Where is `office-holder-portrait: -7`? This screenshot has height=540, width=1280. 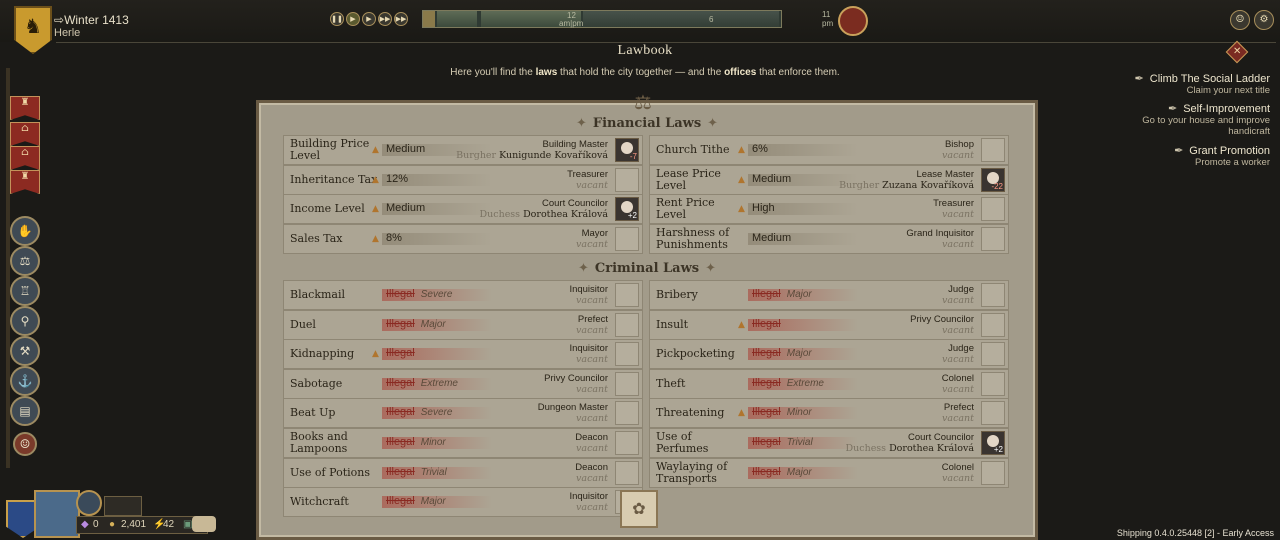
office-holder-portrait: -7 is located at coordinates (627, 150).